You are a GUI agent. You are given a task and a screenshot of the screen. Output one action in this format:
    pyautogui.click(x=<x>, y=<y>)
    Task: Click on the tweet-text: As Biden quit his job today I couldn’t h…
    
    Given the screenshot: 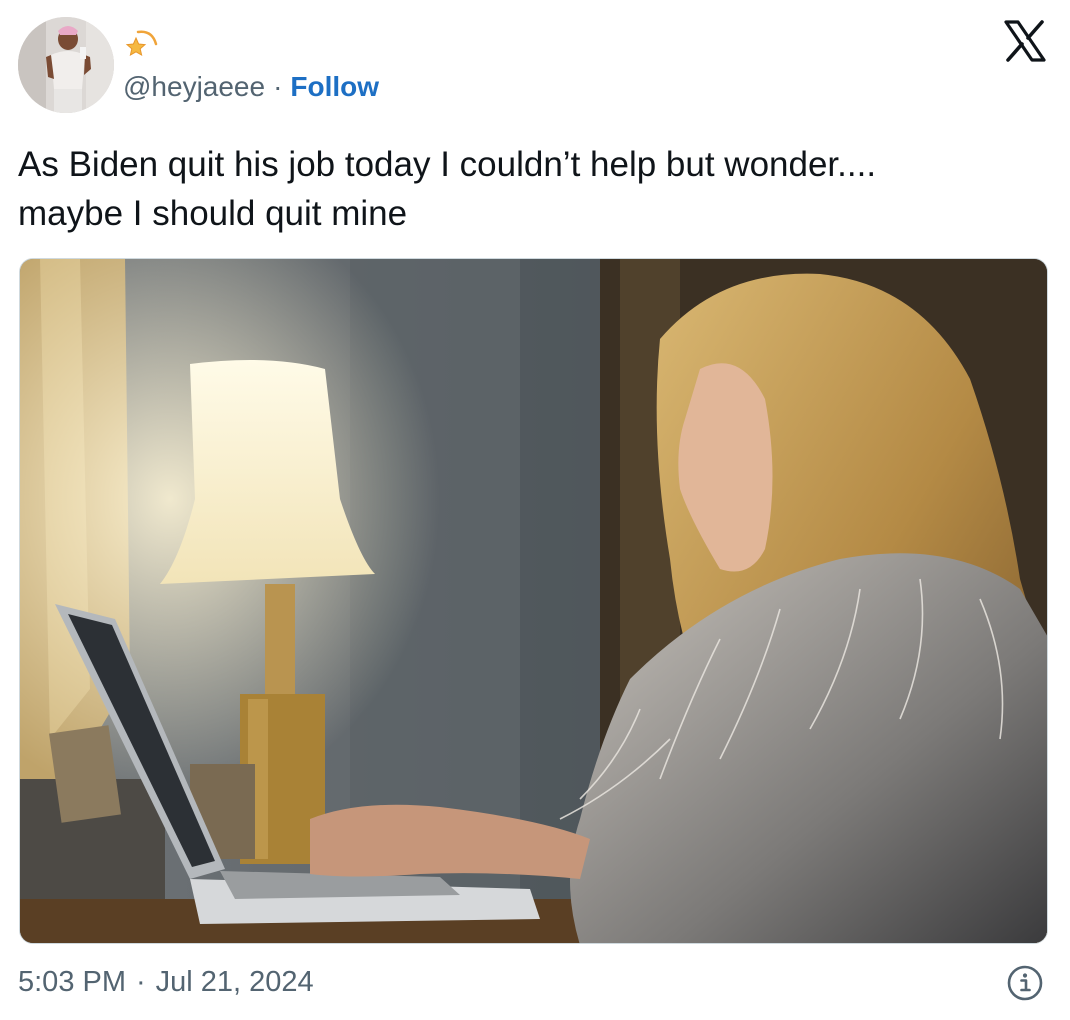 What is the action you would take?
    pyautogui.click(x=533, y=189)
    